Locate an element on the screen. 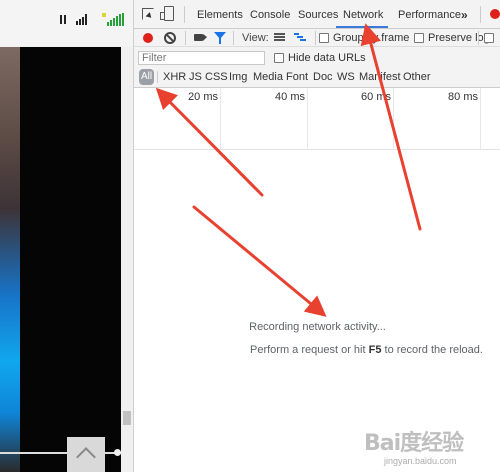  active-tab-indicator is located at coordinates (362, 27).